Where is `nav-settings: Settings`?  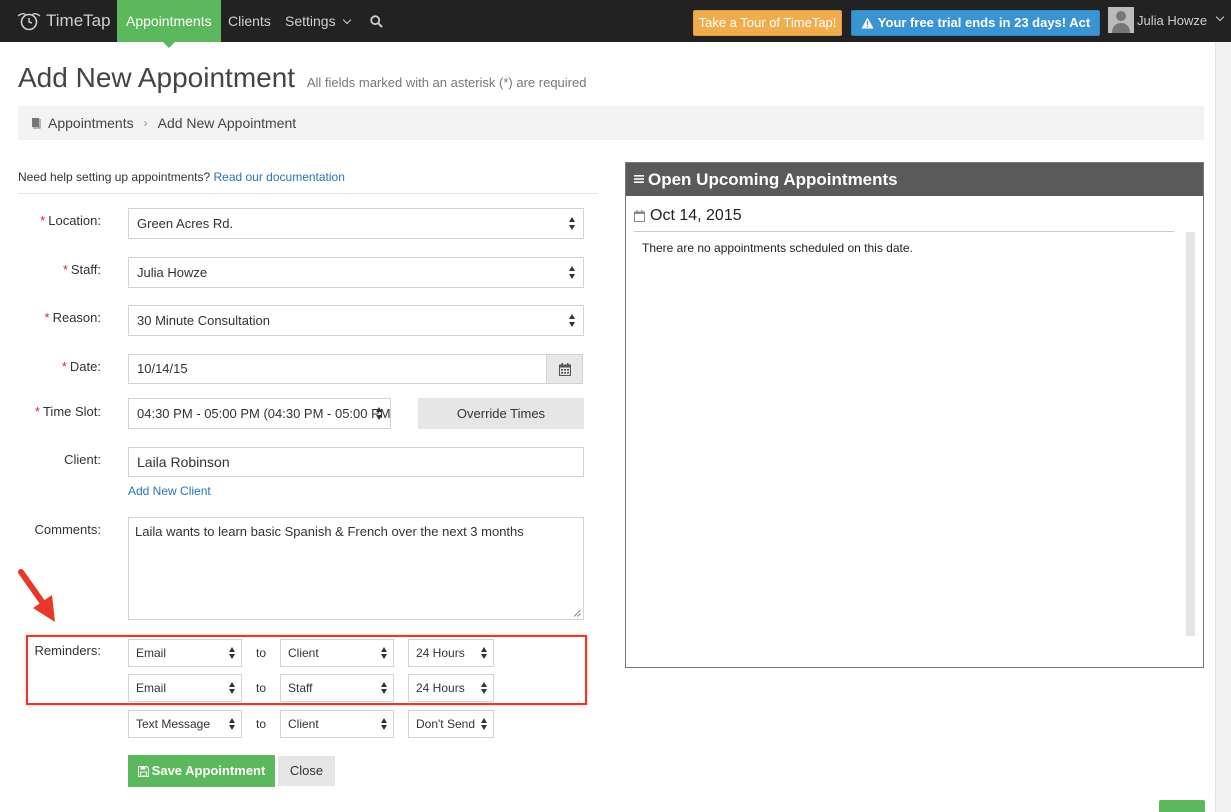 nav-settings: Settings is located at coordinates (318, 21).